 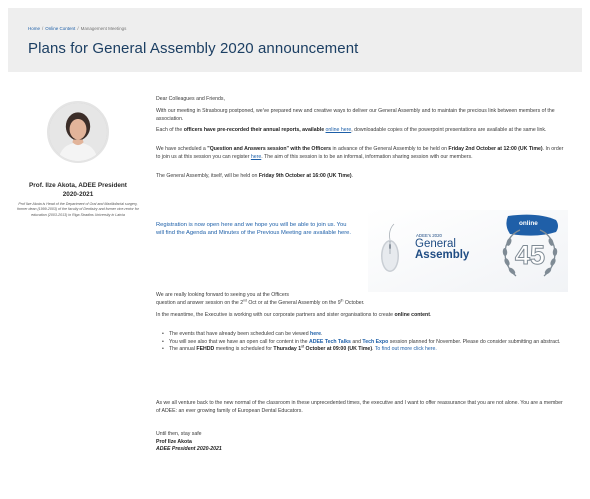 What do you see at coordinates (330, 342) in the screenshot?
I see `tech-talks-link: ADEE Tech Talks` at bounding box center [330, 342].